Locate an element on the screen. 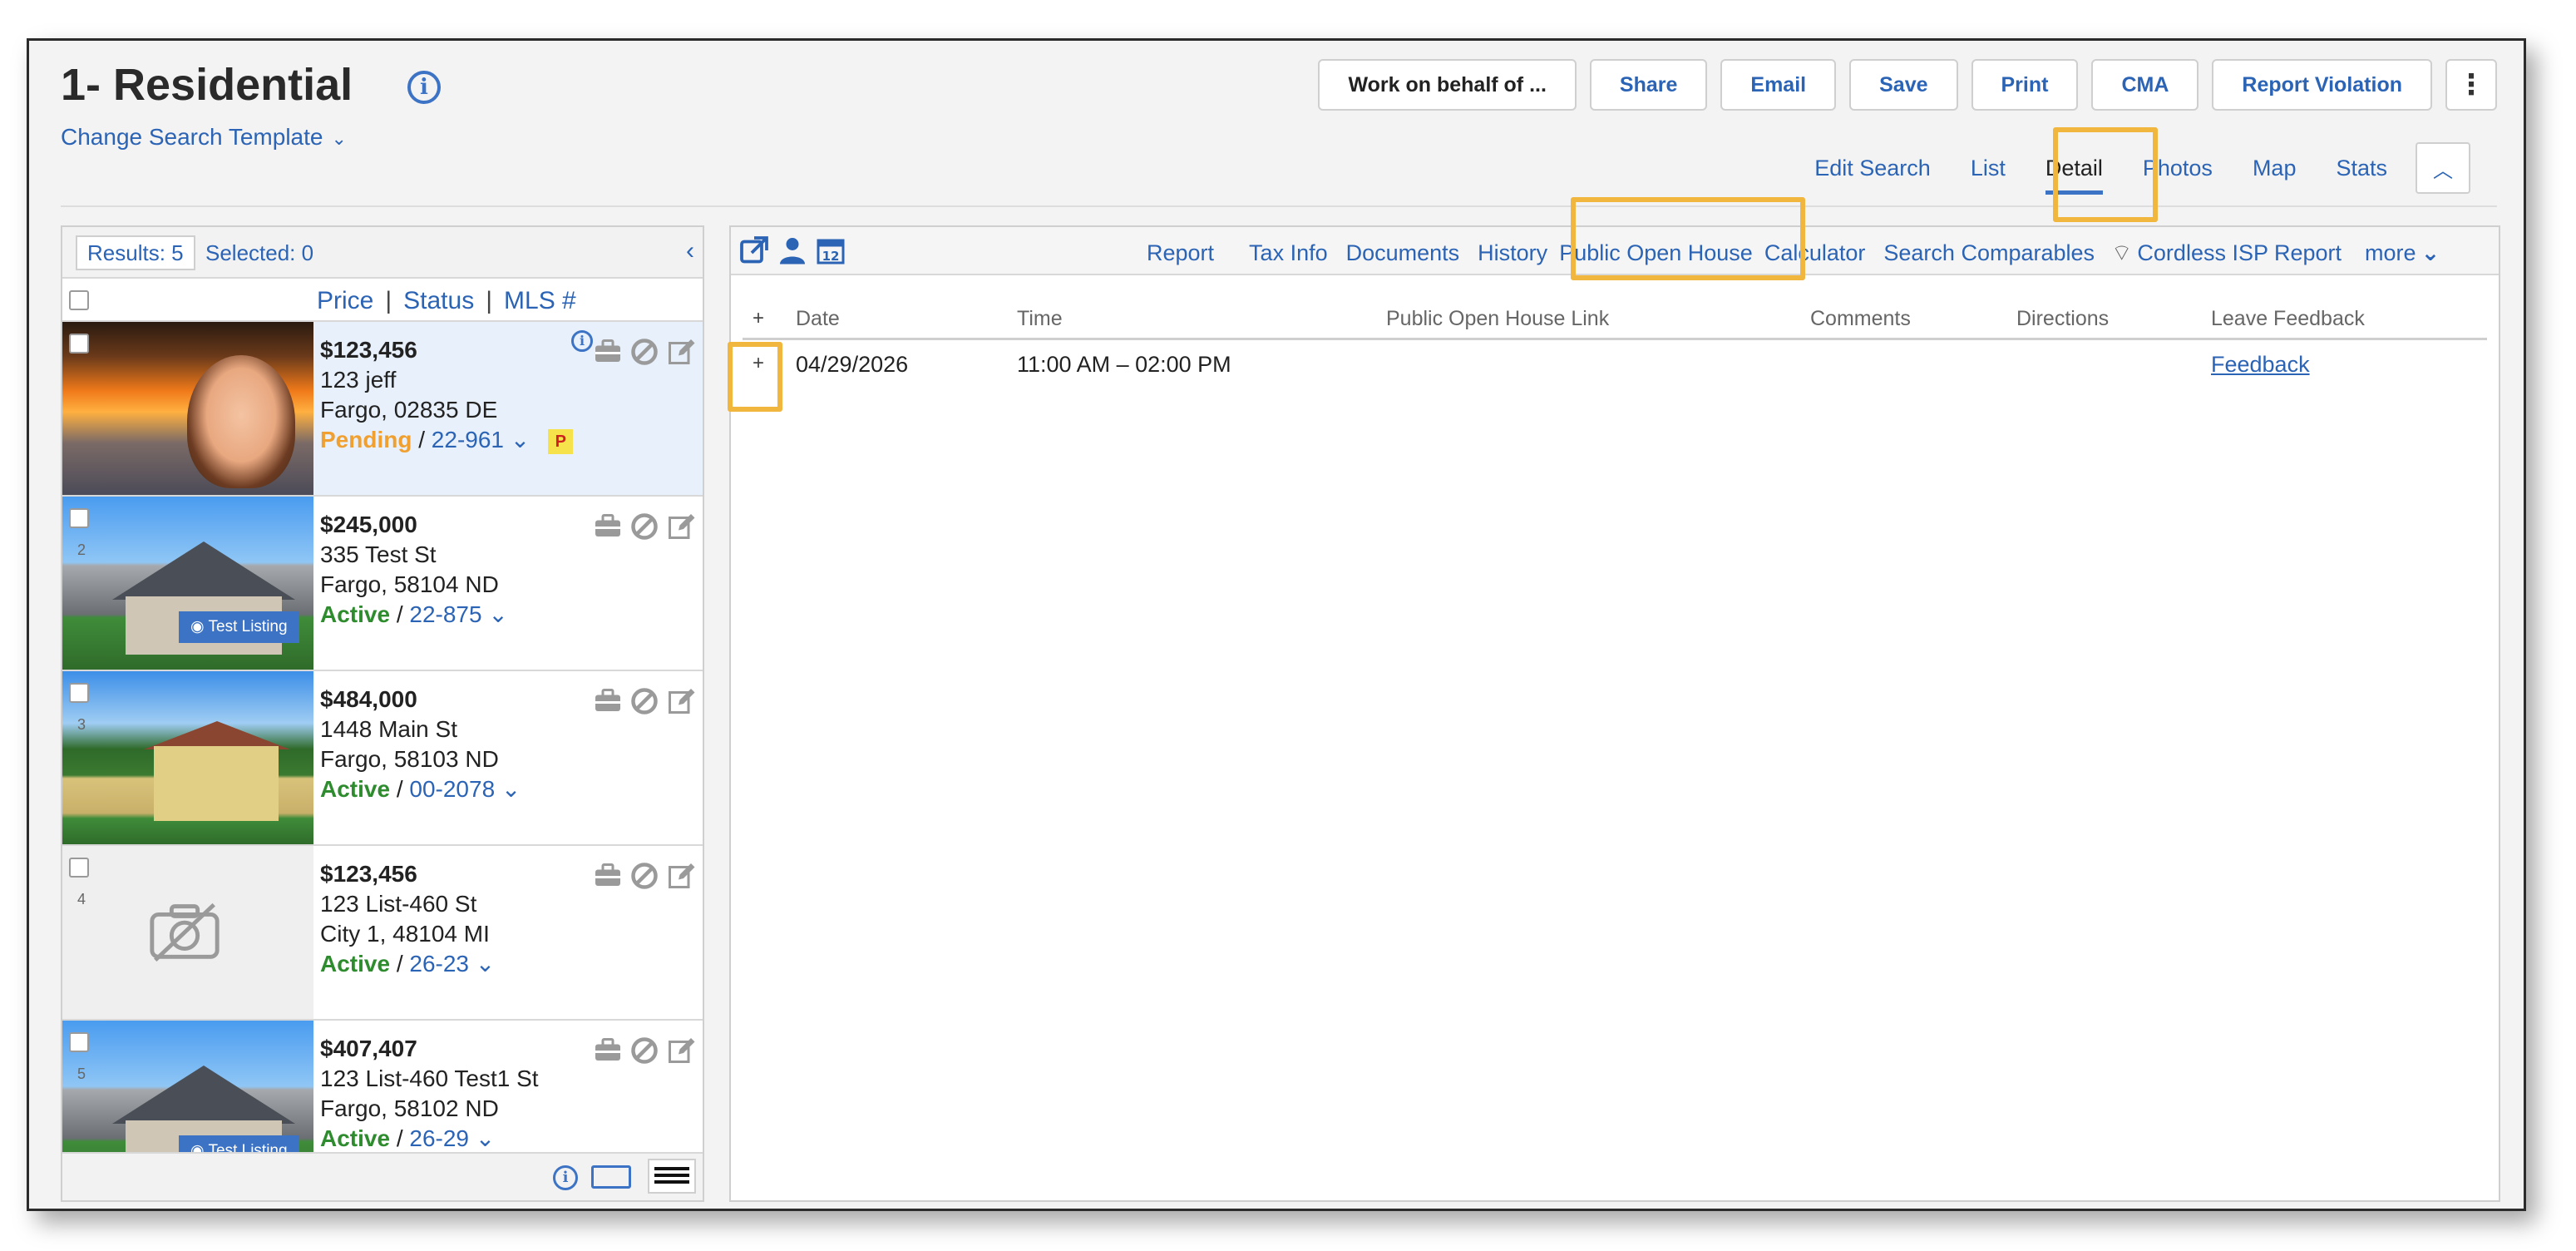  listing-city: Fargo, 58104 ND is located at coordinates (409, 584).